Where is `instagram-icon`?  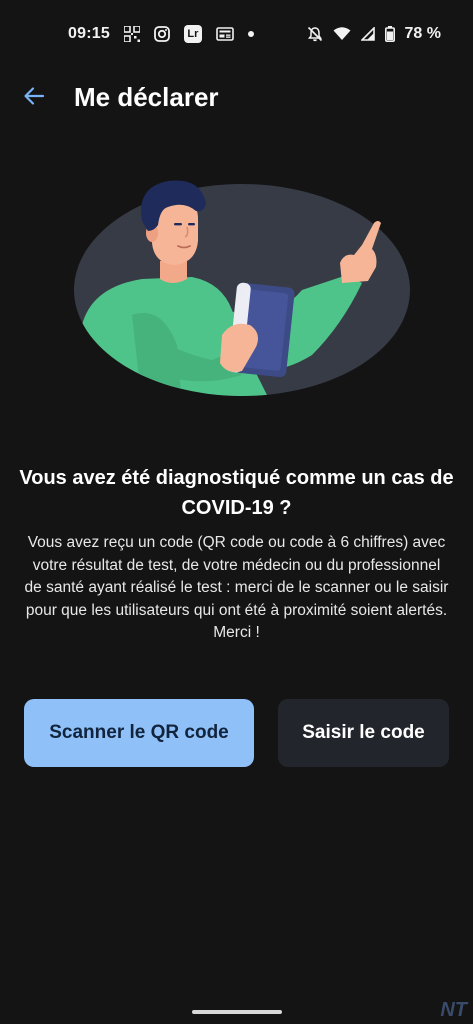
instagram-icon is located at coordinates (162, 34).